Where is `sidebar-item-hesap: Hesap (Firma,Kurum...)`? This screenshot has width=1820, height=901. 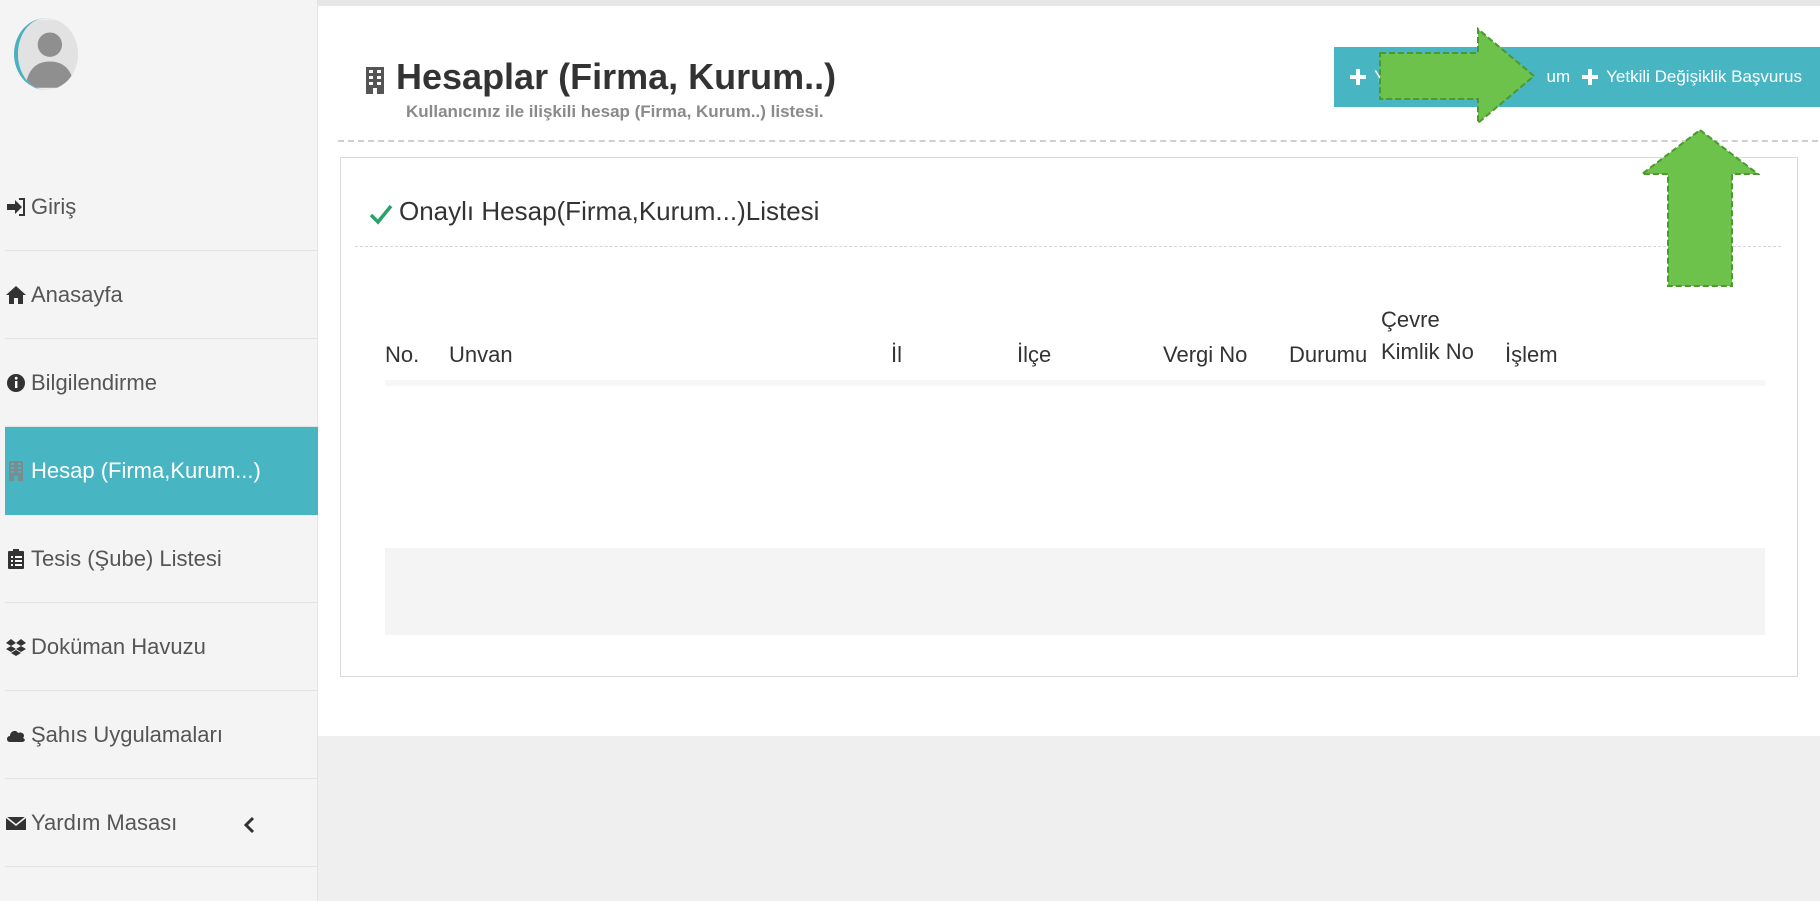
sidebar-item-hesap: Hesap (Firma,Kurum...) is located at coordinates (161, 471).